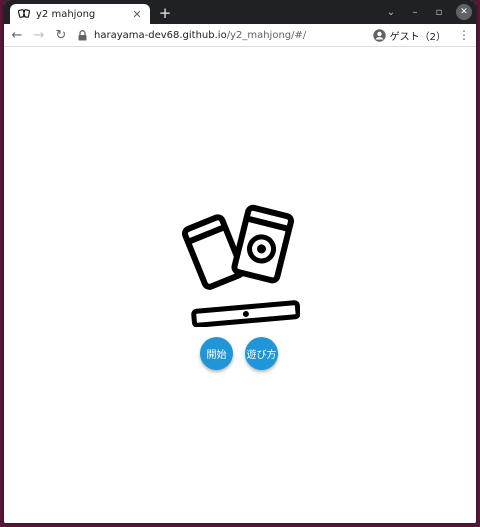 This screenshot has height=527, width=480. I want to click on how-to-play-button: 遊び方, so click(261, 353).